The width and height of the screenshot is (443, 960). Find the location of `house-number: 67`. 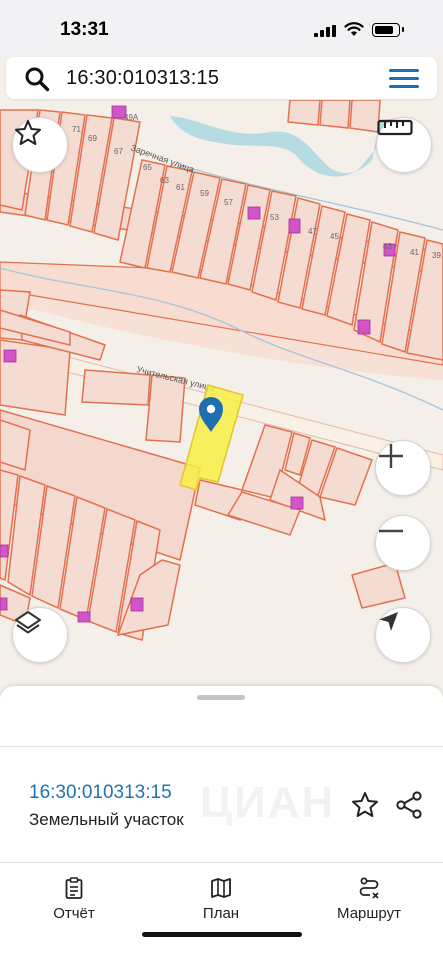

house-number: 67 is located at coordinates (118, 151).